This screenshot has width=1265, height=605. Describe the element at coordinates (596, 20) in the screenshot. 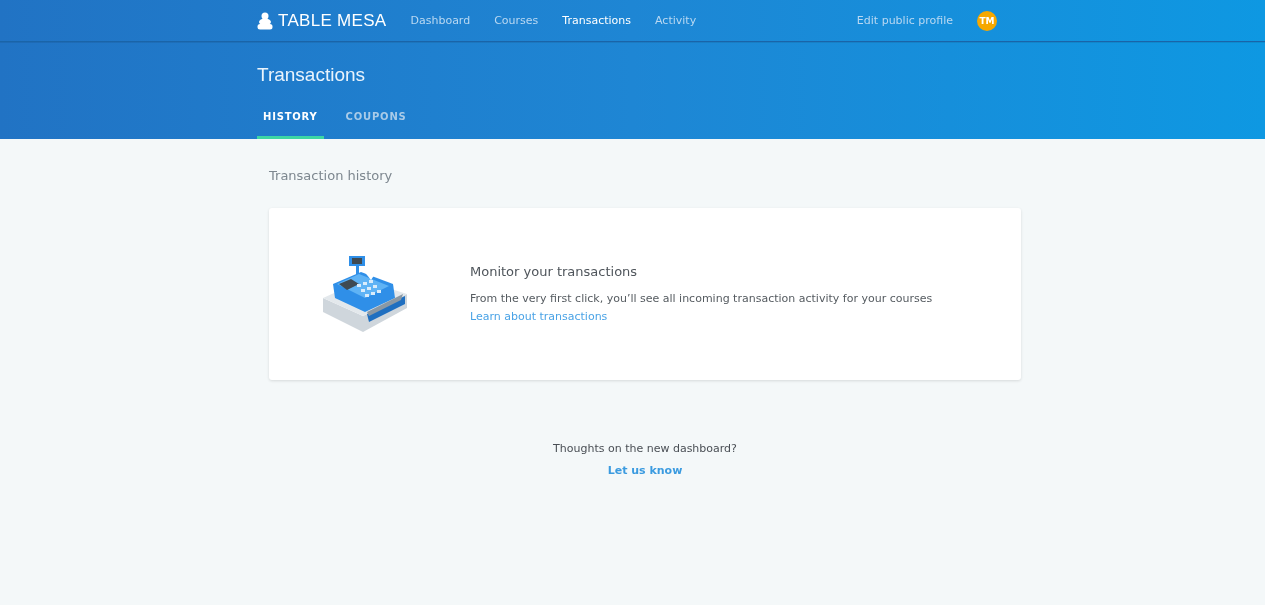

I see `nav-link: Transactions` at that location.